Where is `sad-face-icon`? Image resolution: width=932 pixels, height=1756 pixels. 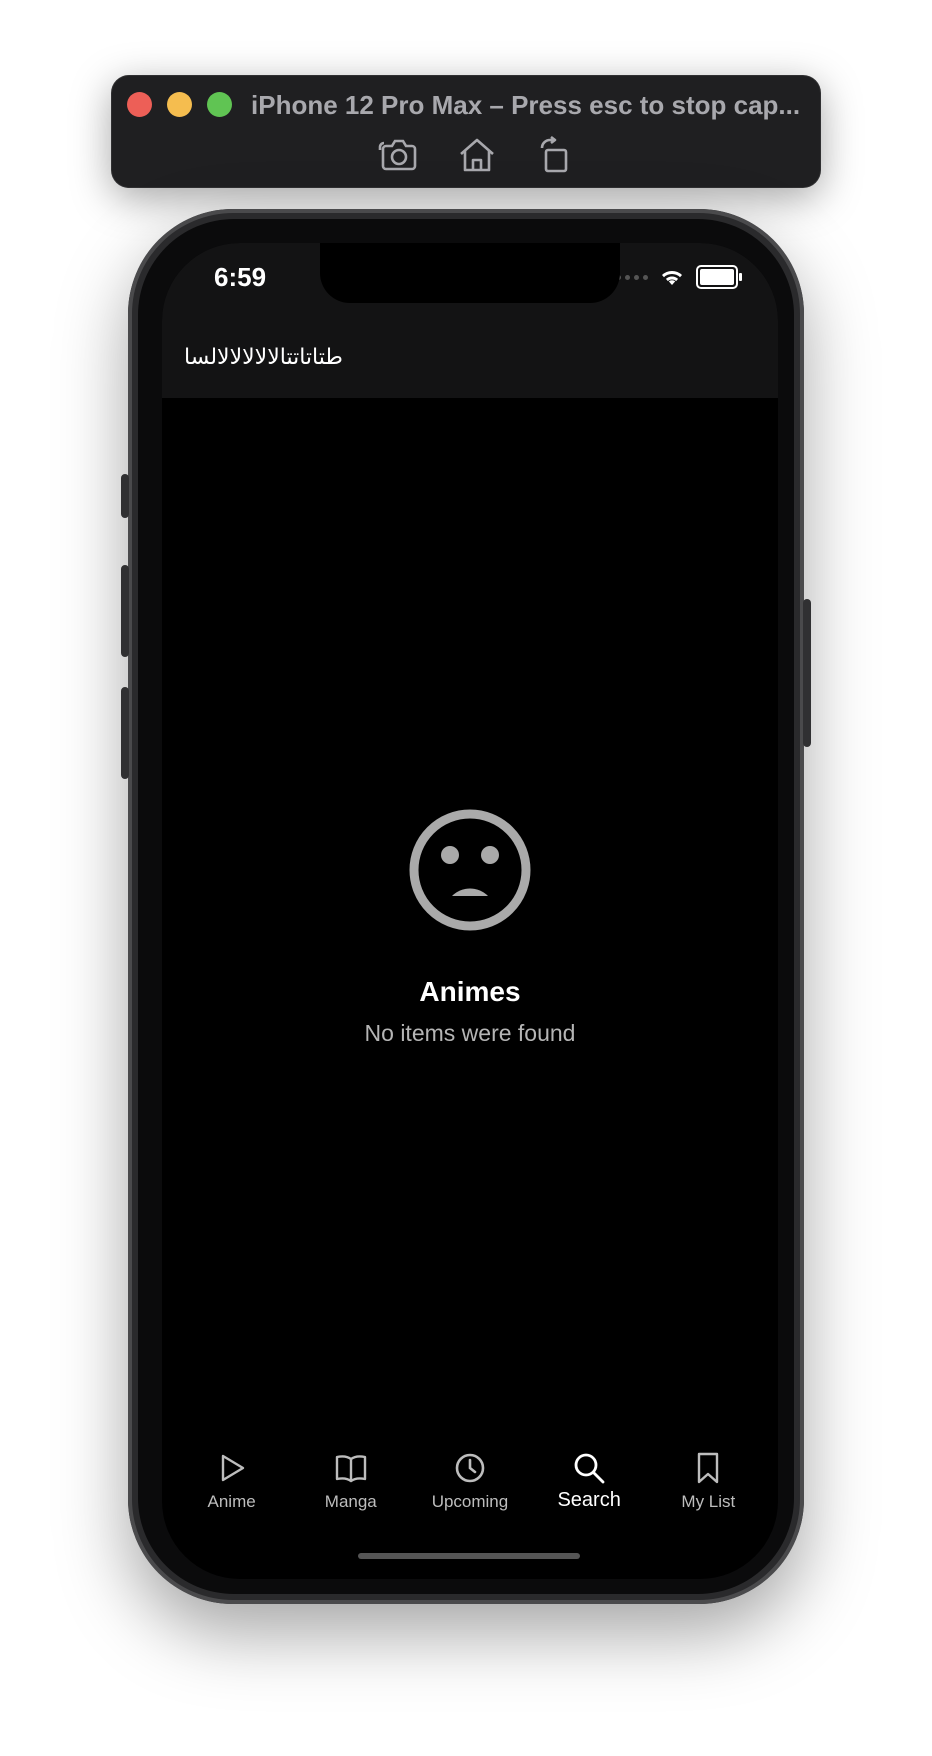
sad-face-icon is located at coordinates (470, 870).